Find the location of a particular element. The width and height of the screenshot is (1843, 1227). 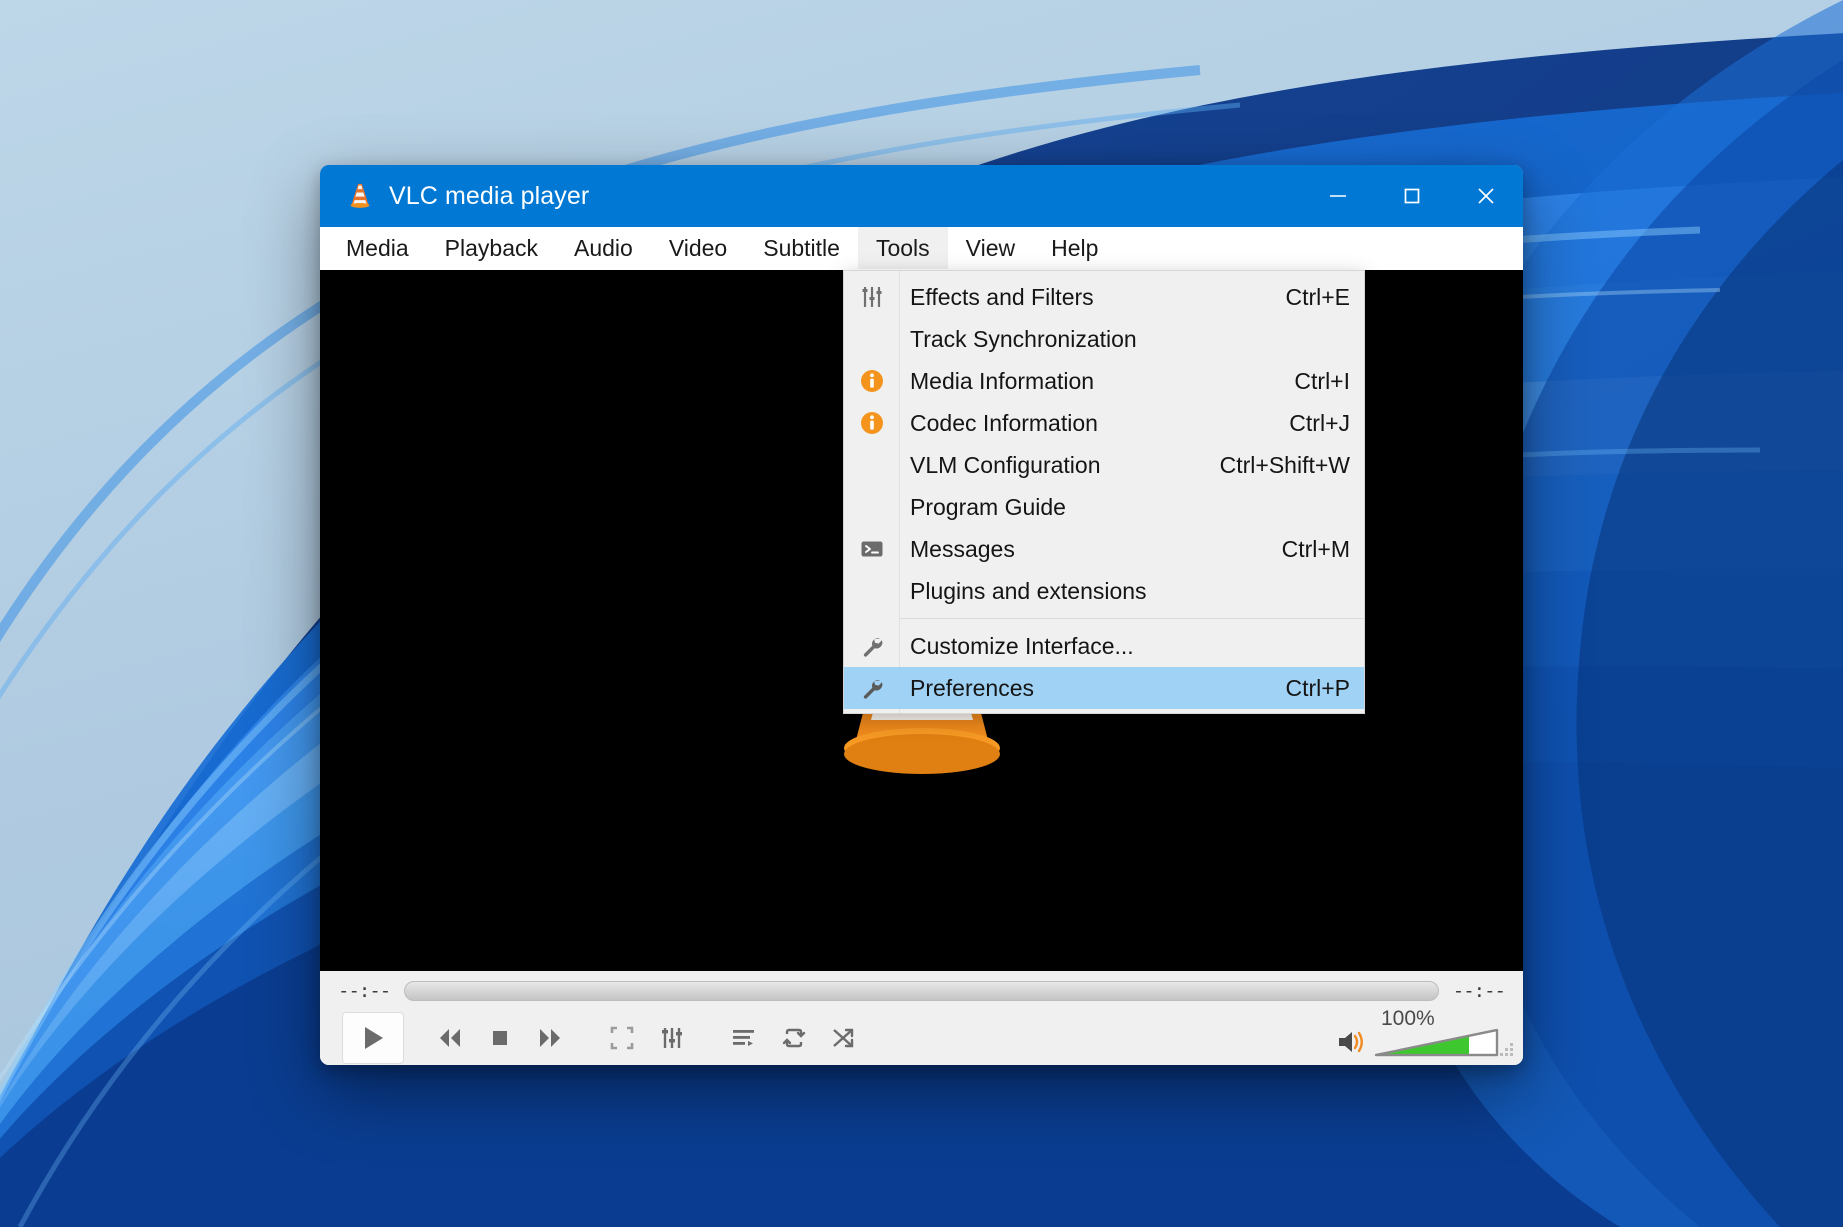

vlc-cone-icon is located at coordinates (360, 195).